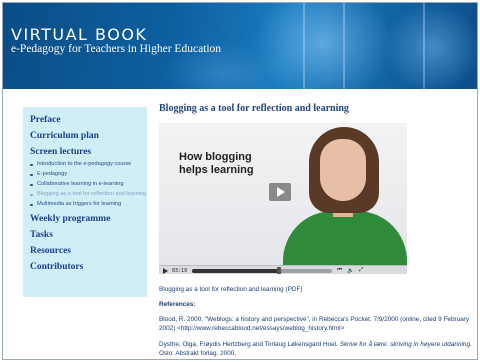 The width and height of the screenshot is (480, 362). I want to click on play-icon, so click(280, 192).